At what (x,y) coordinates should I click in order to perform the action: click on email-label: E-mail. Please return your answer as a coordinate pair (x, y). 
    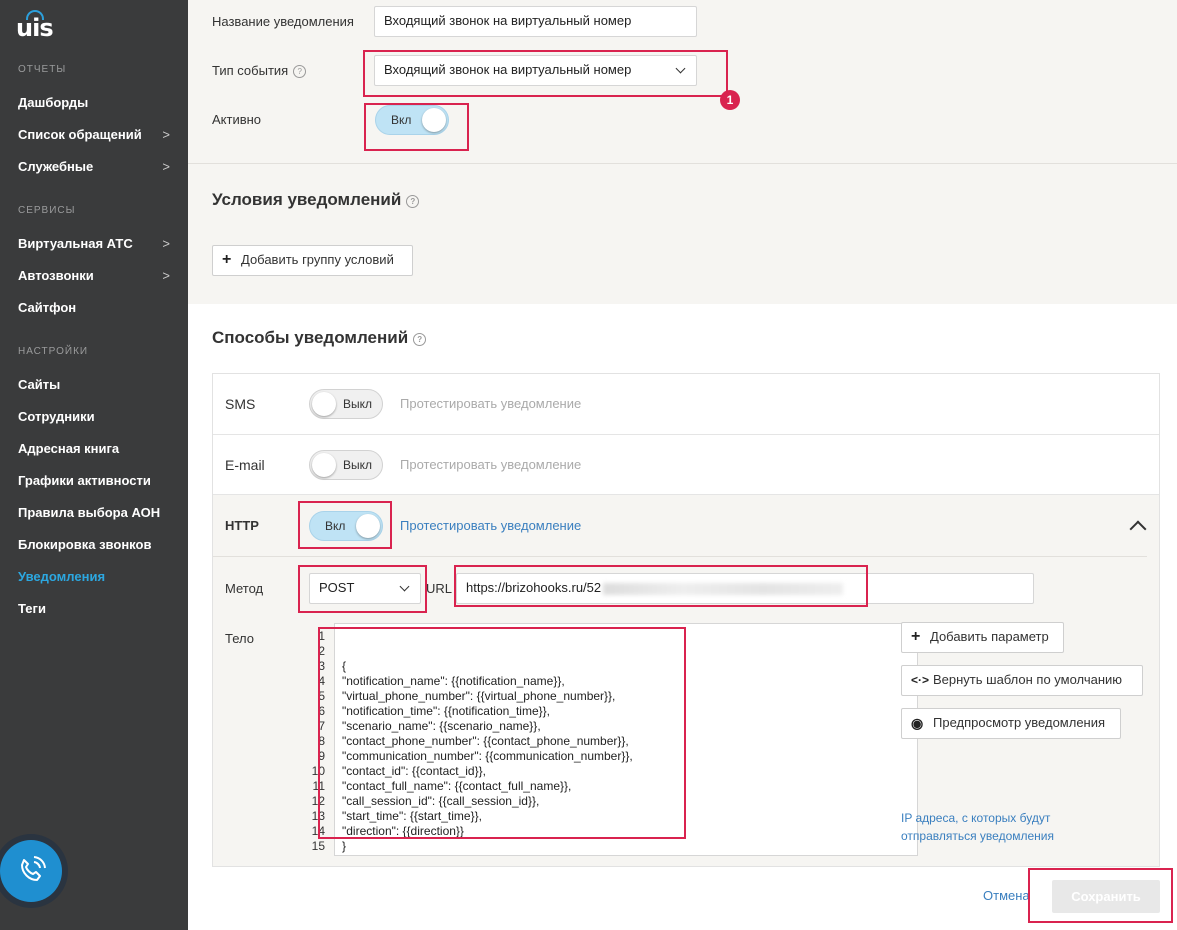
    Looking at the image, I should click on (245, 465).